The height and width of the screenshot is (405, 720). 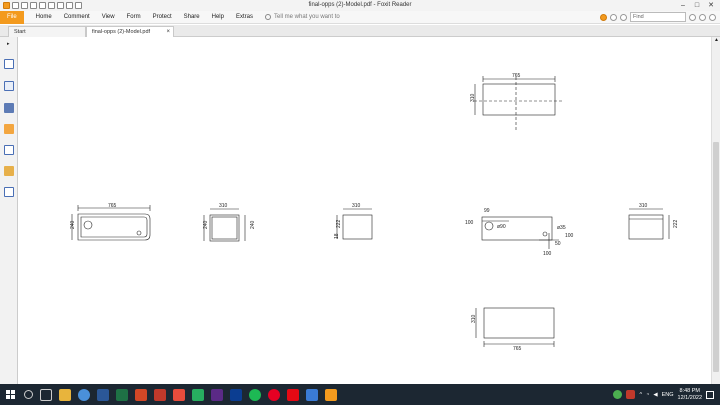 I want to click on menu-comment: Comment, so click(x=77, y=17).